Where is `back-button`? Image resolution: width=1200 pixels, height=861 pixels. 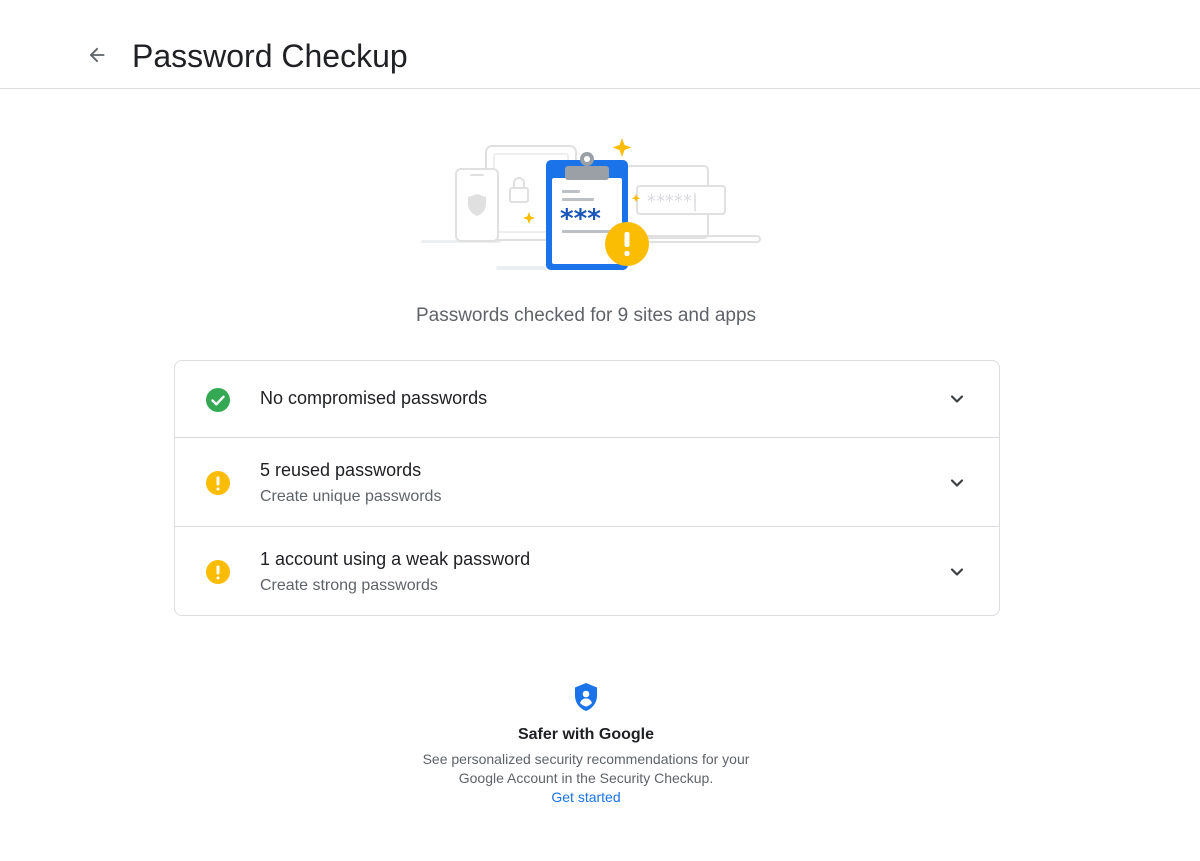
back-button is located at coordinates (97, 55).